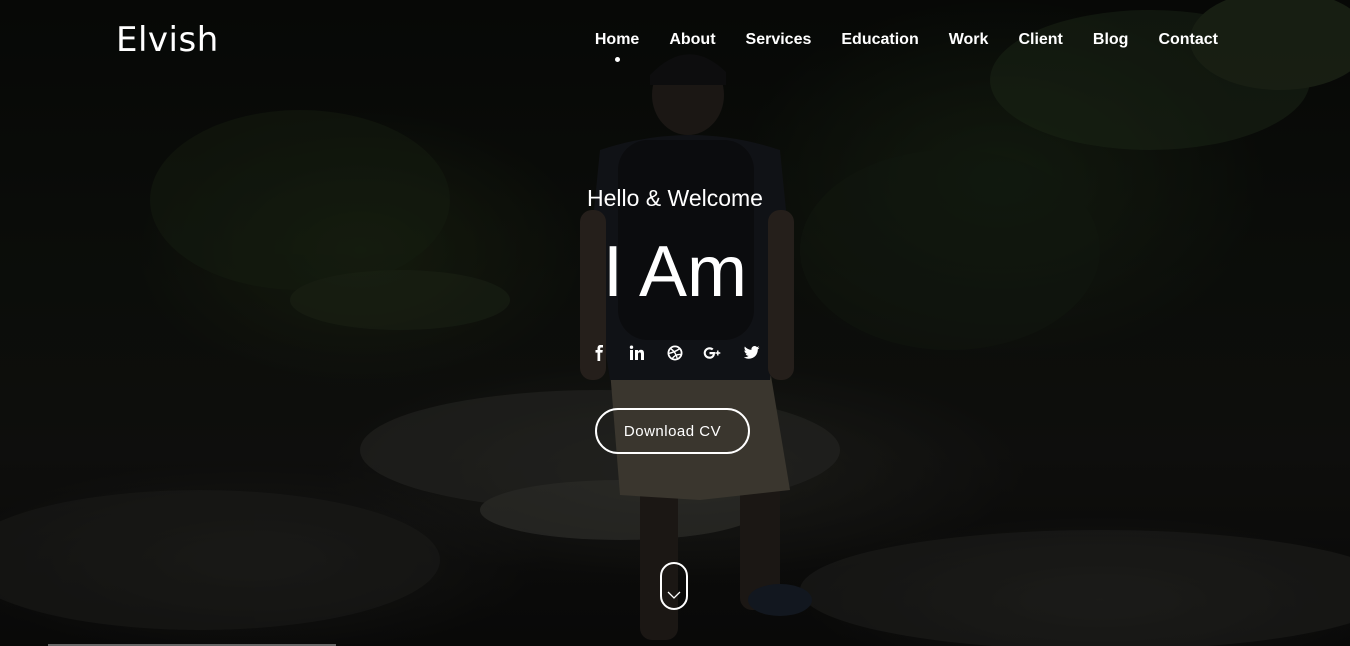 The image size is (1350, 646). I want to click on nav-item-contact: Contact, so click(1188, 40).